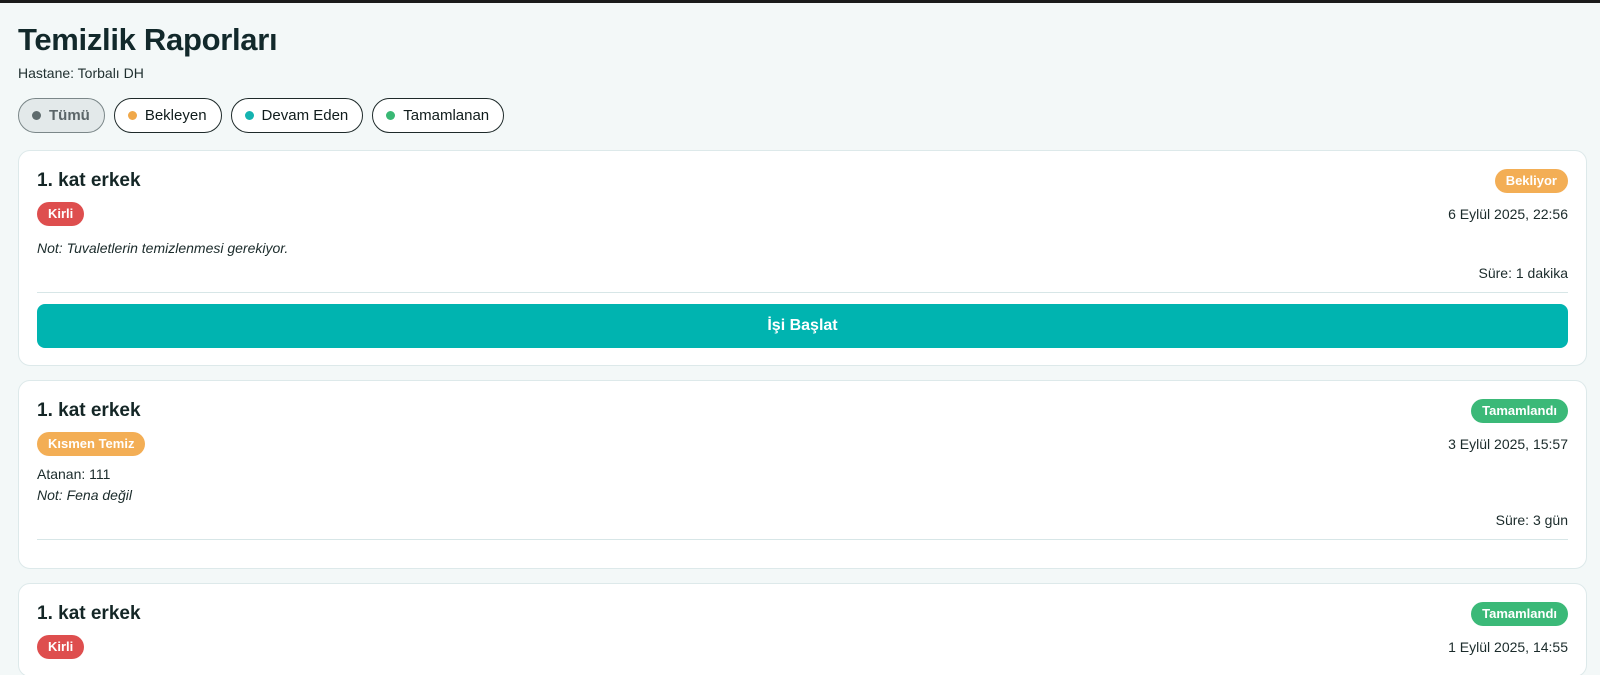 The height and width of the screenshot is (675, 1600). Describe the element at coordinates (1531, 520) in the screenshot. I see `report-duration: Süre: 3 gün` at that location.